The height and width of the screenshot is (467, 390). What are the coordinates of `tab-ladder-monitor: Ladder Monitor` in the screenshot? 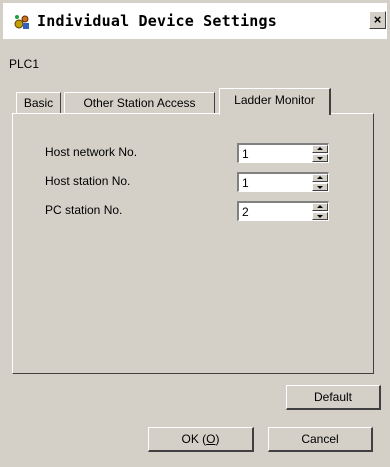 It's located at (275, 101).